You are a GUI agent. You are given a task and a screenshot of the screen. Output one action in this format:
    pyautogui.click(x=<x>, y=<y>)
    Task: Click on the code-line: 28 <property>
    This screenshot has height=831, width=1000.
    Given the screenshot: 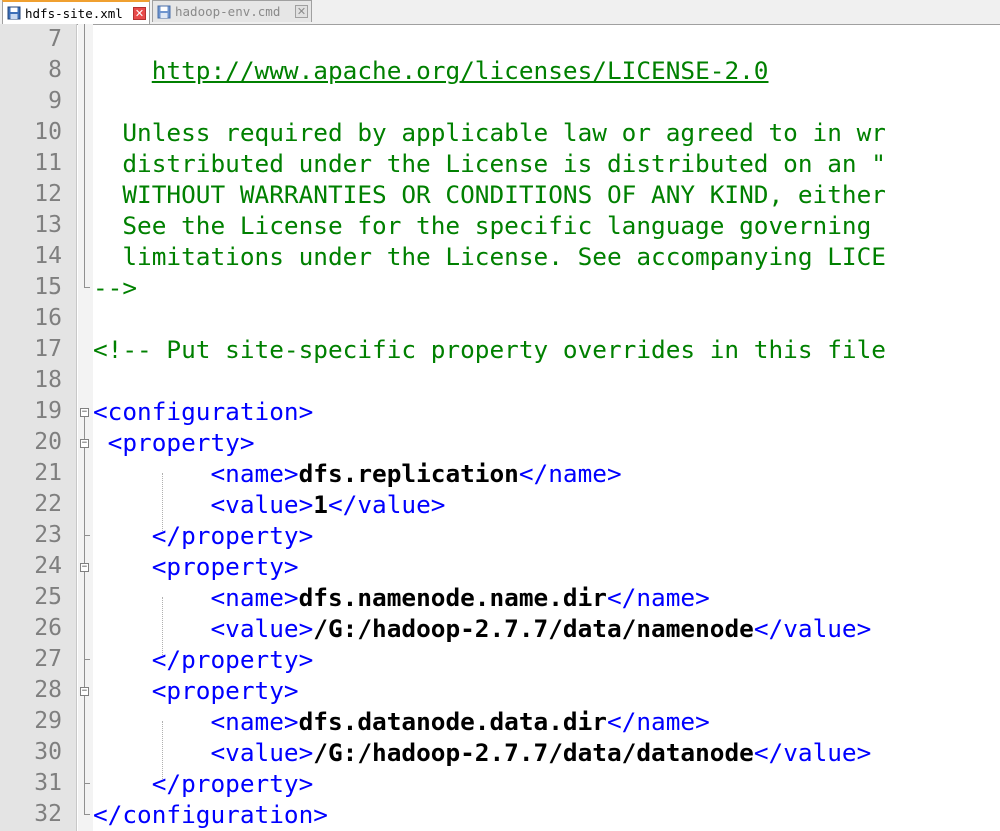 What is the action you would take?
    pyautogui.click(x=500, y=690)
    